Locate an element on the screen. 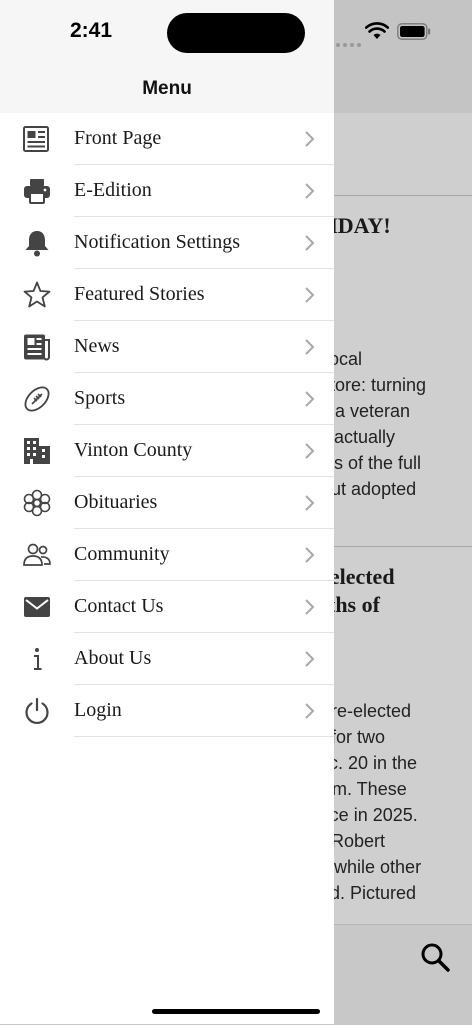 The image size is (472, 1025). menu-item-e-edition: E-Edition is located at coordinates (167, 191).